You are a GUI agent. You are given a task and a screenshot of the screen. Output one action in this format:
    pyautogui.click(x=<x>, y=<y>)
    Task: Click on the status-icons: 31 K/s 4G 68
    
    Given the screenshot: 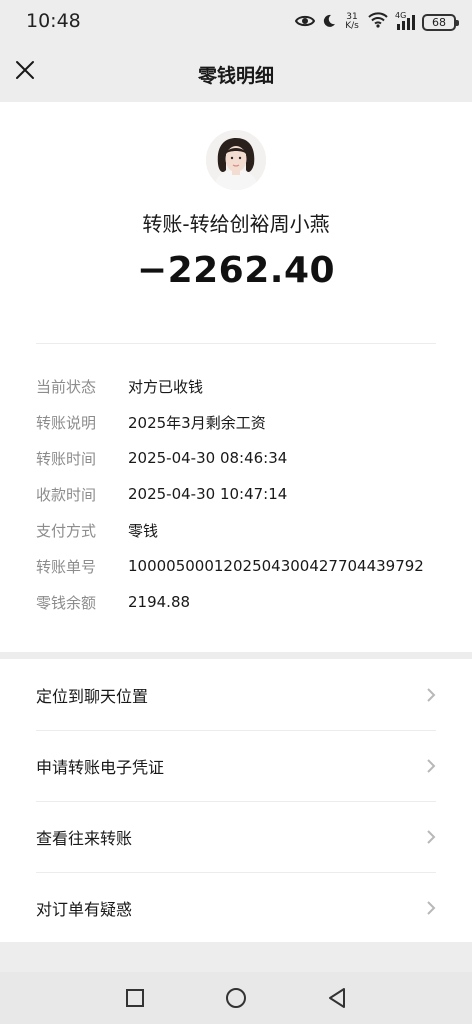 What is the action you would take?
    pyautogui.click(x=376, y=22)
    